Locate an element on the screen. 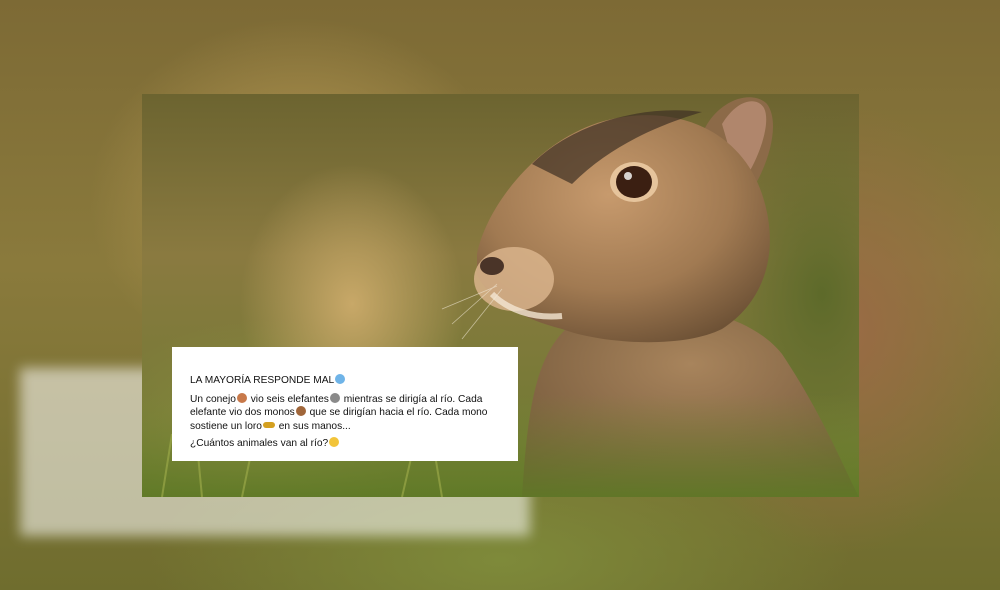 This screenshot has width=1000, height=590. rabbit-emoji-icon is located at coordinates (241, 397).